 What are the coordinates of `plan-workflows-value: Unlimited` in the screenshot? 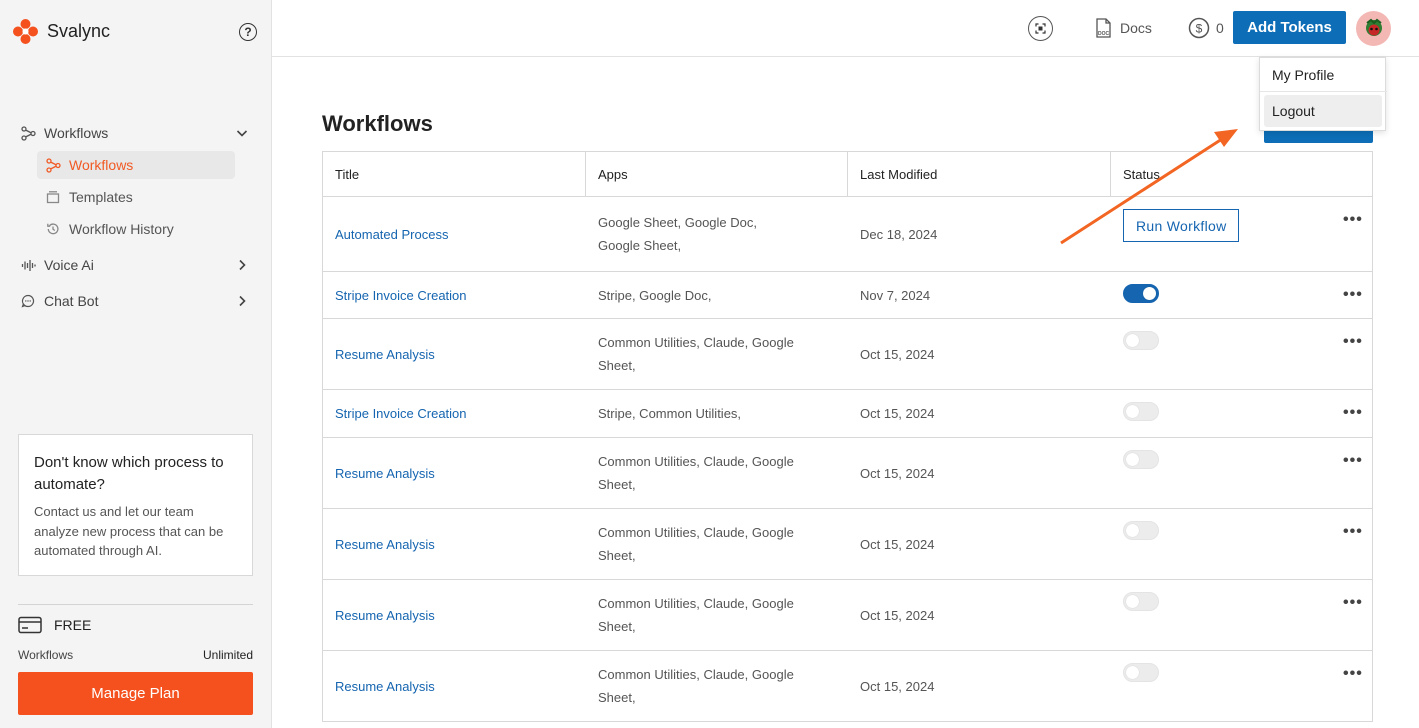 It's located at (227, 655).